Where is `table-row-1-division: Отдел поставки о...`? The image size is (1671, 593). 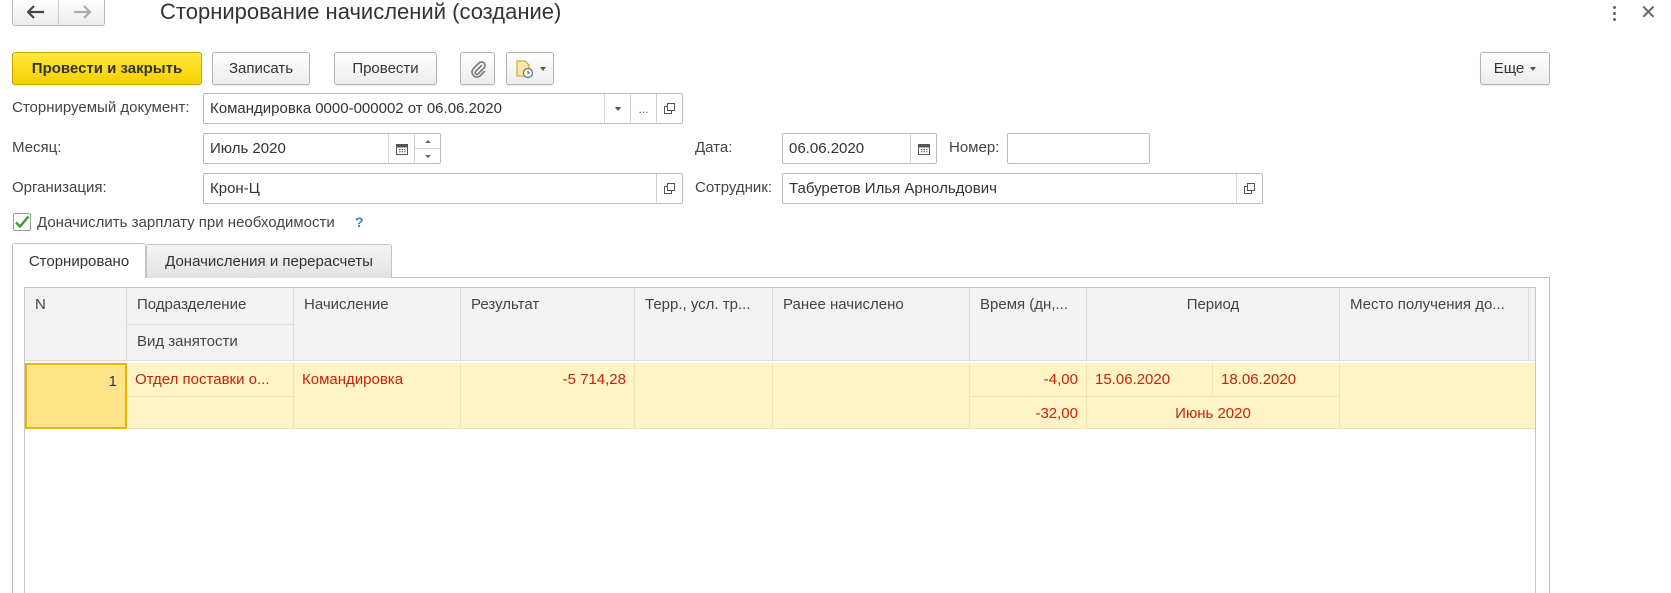
table-row-1-division: Отдел поставки о... is located at coordinates (210, 380).